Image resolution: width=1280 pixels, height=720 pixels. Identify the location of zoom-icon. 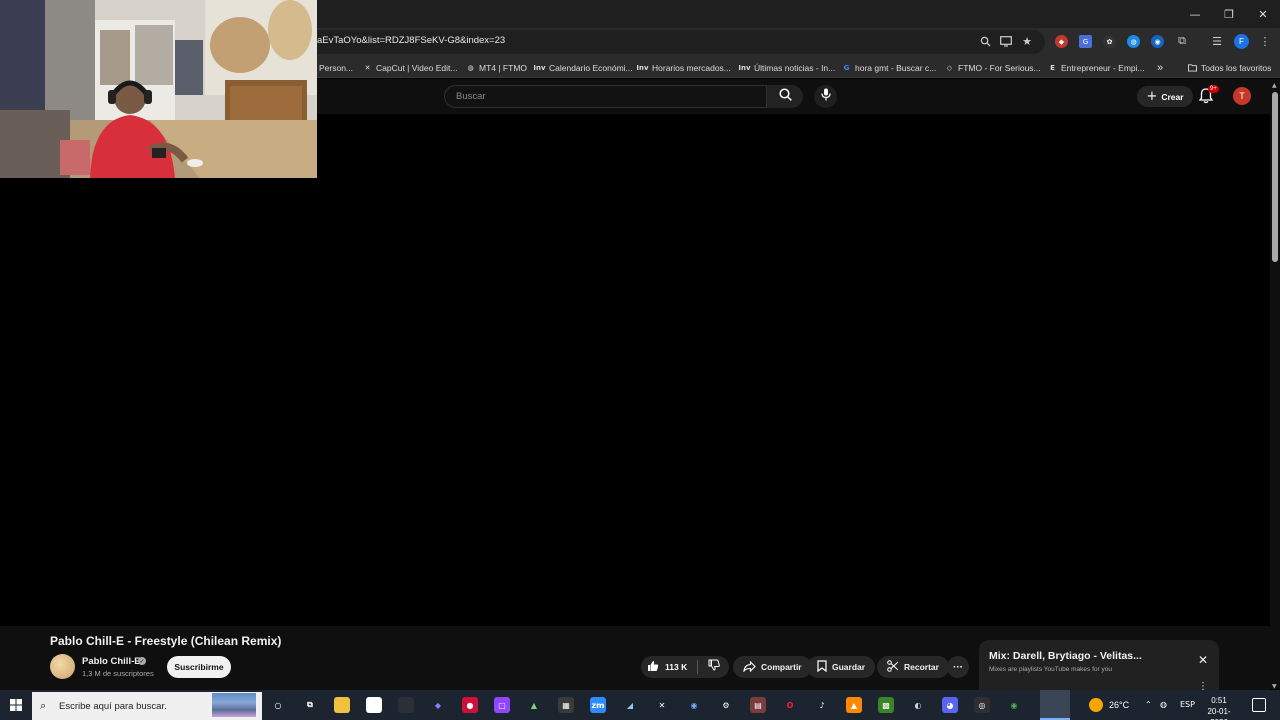
(985, 41).